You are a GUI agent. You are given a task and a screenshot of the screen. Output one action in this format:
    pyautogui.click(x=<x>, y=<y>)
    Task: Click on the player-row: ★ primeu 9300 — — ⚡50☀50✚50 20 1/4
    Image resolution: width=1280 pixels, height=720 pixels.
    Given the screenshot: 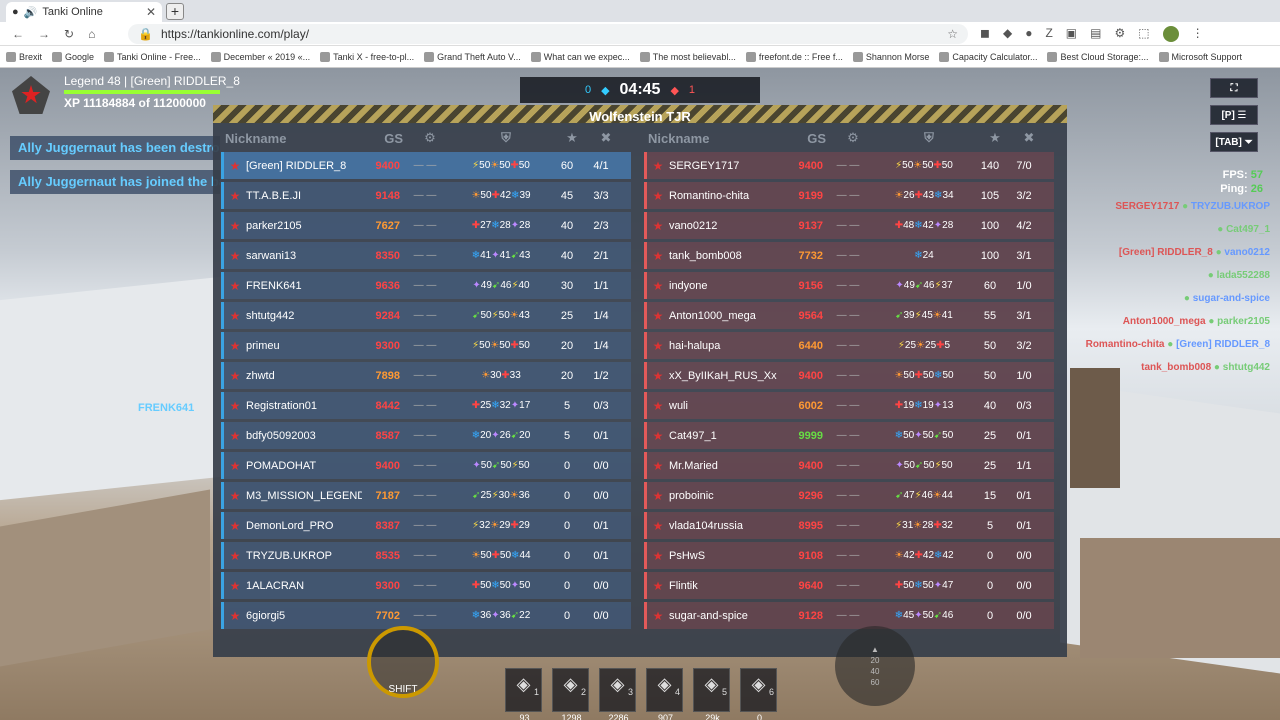 What is the action you would take?
    pyautogui.click(x=426, y=345)
    